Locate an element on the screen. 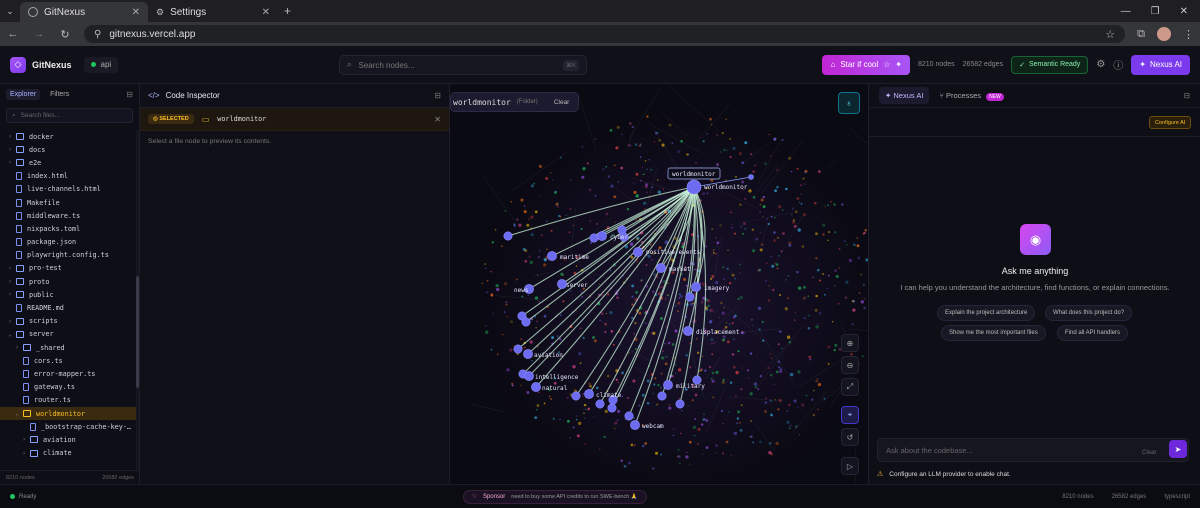 The image size is (1200, 508). tree-file: live-channels.html is located at coordinates (68, 189).